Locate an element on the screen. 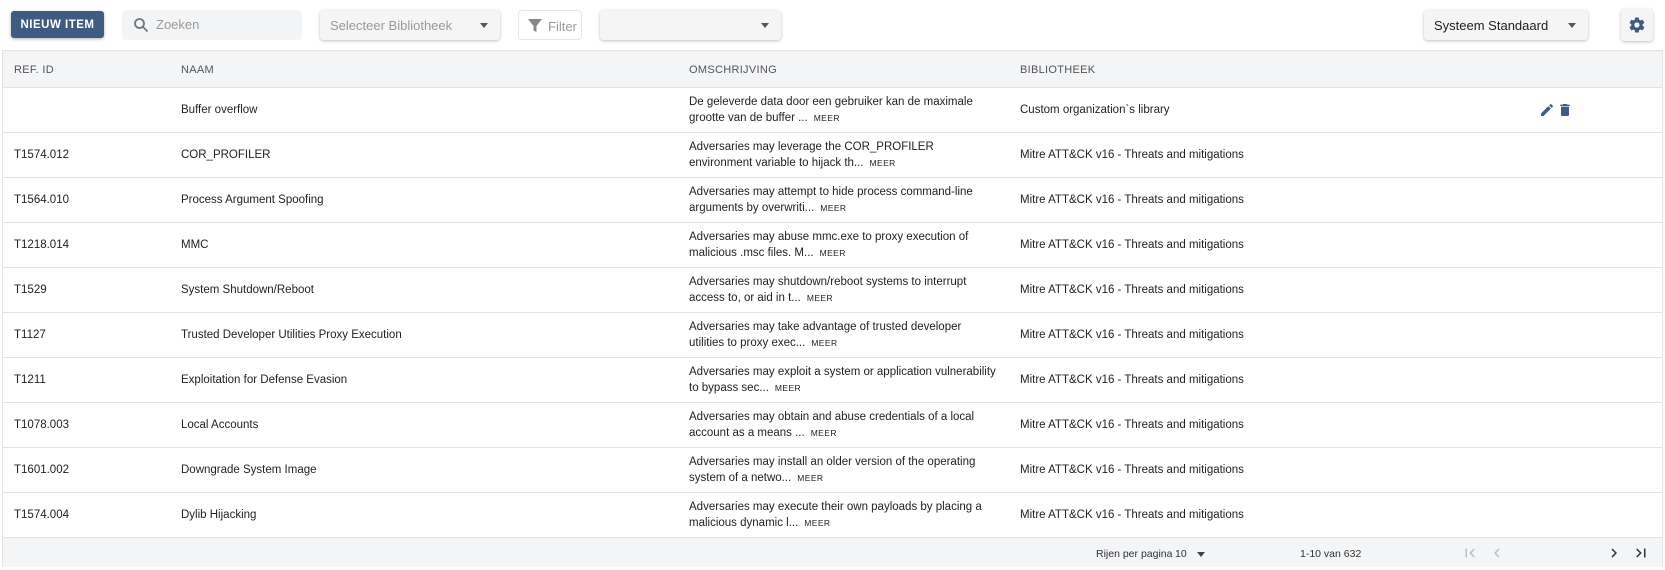  ref-id-cell: T1601.002 is located at coordinates (41, 470).